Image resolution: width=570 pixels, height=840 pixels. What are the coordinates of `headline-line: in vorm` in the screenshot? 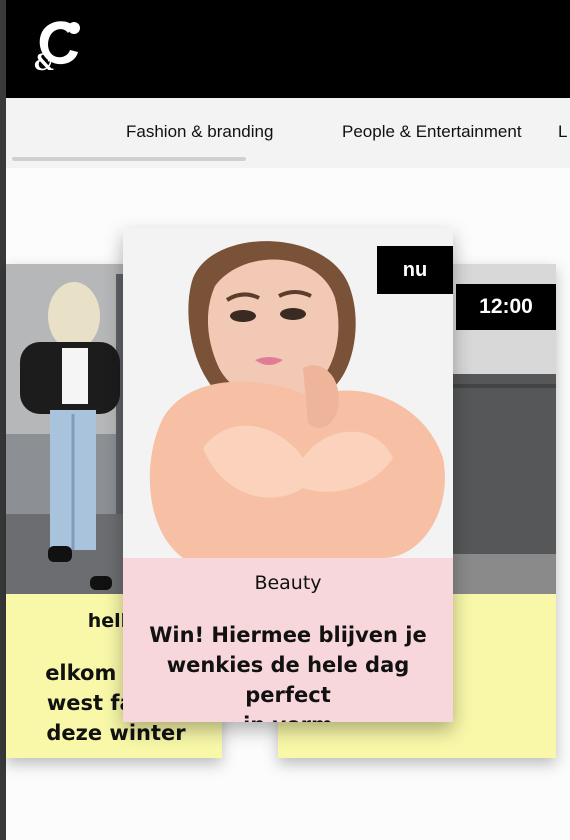 It's located at (288, 716).